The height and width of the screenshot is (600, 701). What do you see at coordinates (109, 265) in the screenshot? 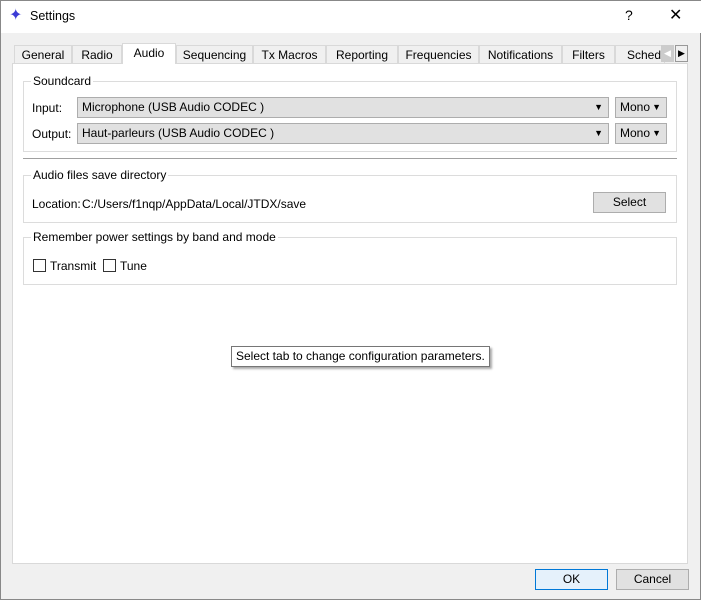
I see `tune-checkbox` at bounding box center [109, 265].